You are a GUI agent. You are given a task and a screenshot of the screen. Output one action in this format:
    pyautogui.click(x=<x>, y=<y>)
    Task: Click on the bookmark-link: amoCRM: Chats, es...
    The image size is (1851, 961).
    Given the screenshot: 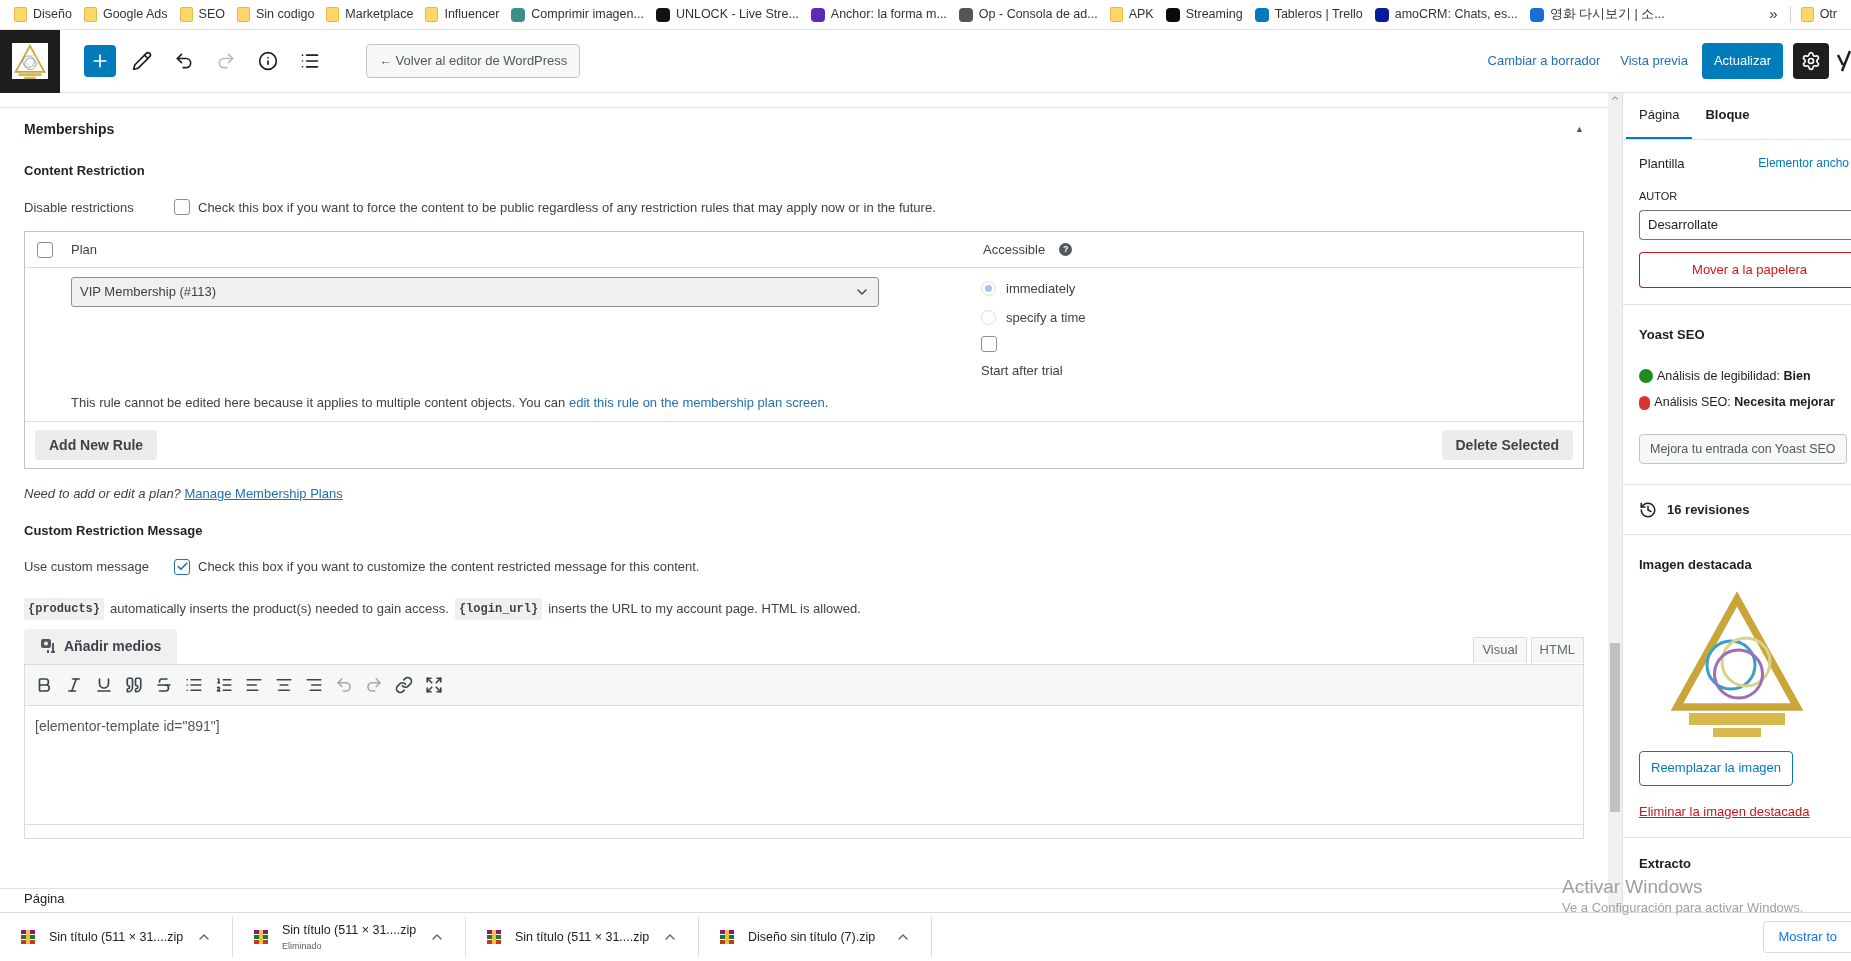 What is the action you would take?
    pyautogui.click(x=1456, y=14)
    